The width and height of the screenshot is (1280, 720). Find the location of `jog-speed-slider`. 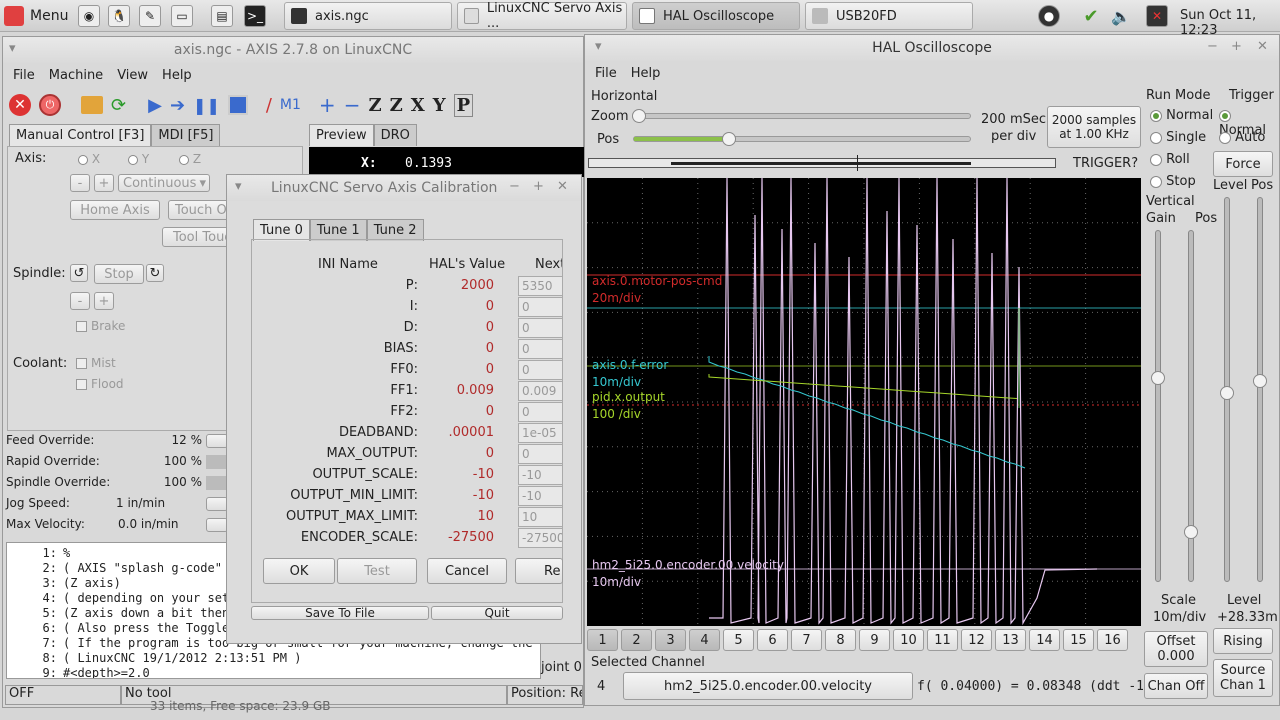

jog-speed-slider is located at coordinates (217, 504).